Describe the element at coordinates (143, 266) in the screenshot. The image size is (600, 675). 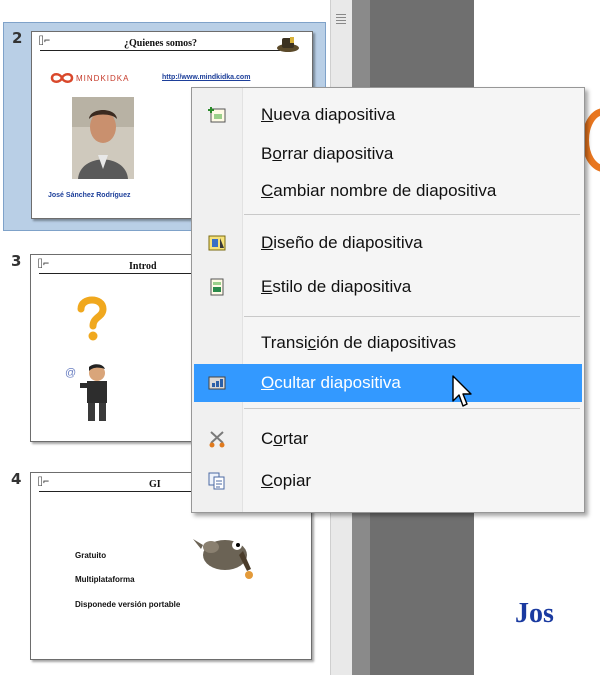
I see `slide-title: Introd` at that location.